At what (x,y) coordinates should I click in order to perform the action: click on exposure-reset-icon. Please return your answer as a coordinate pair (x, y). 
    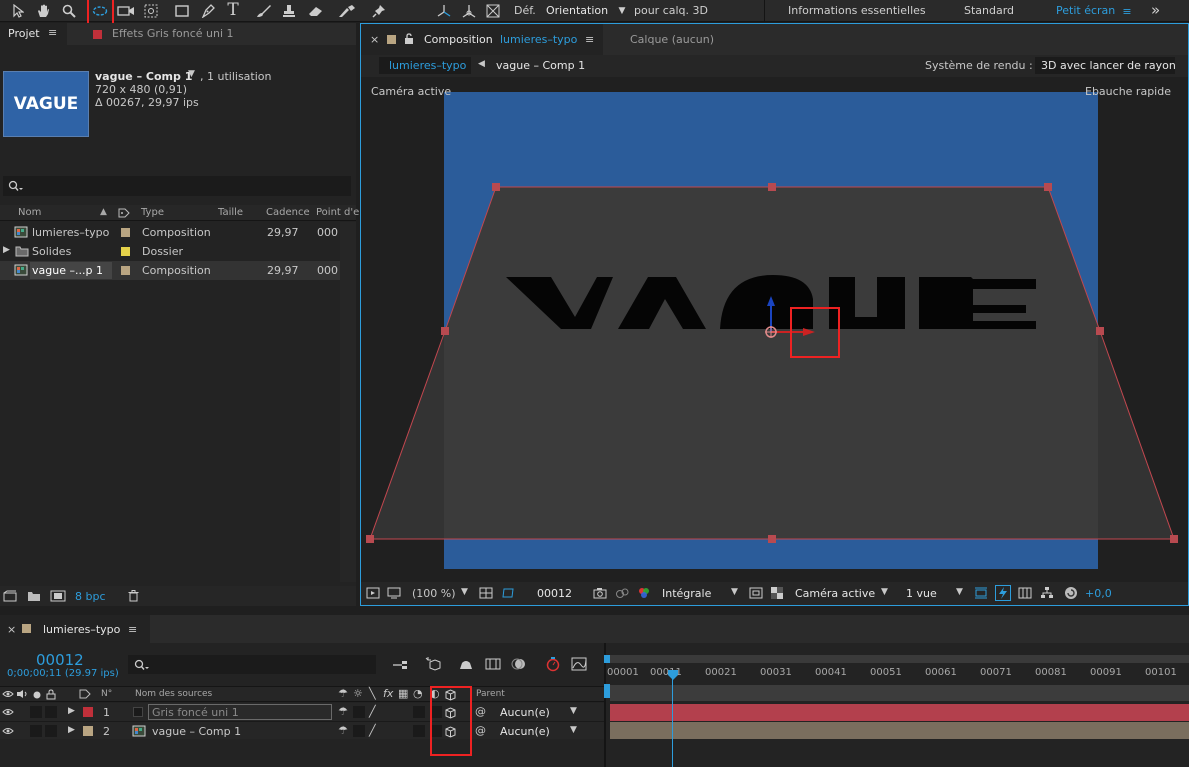
    Looking at the image, I should click on (1071, 593).